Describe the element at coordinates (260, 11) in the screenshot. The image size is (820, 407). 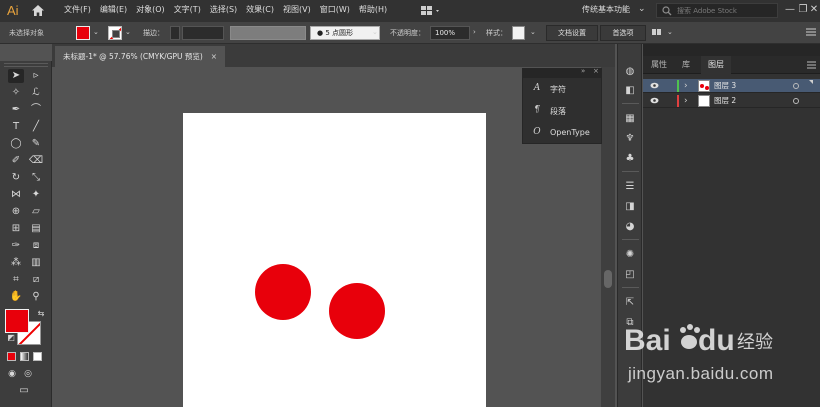
I see `menu-effect: 效果(C)` at that location.